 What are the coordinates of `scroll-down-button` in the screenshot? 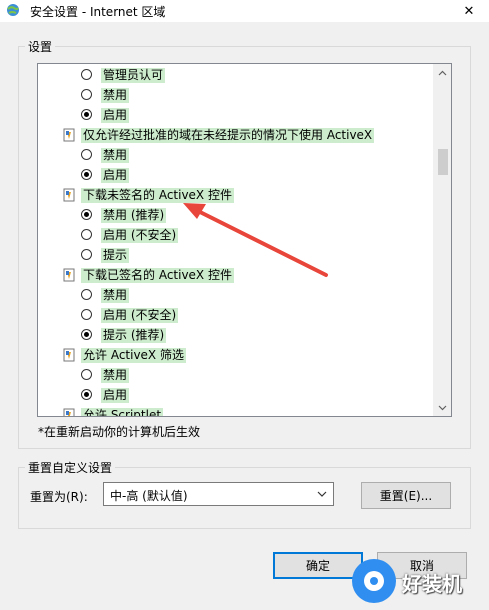 It's located at (442, 407).